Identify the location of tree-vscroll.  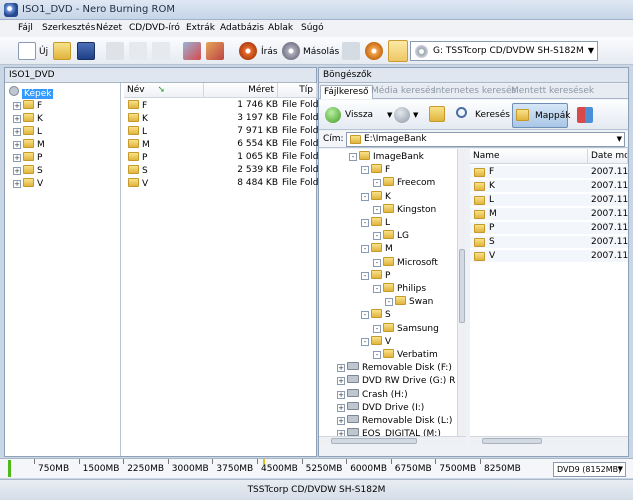
(461, 292).